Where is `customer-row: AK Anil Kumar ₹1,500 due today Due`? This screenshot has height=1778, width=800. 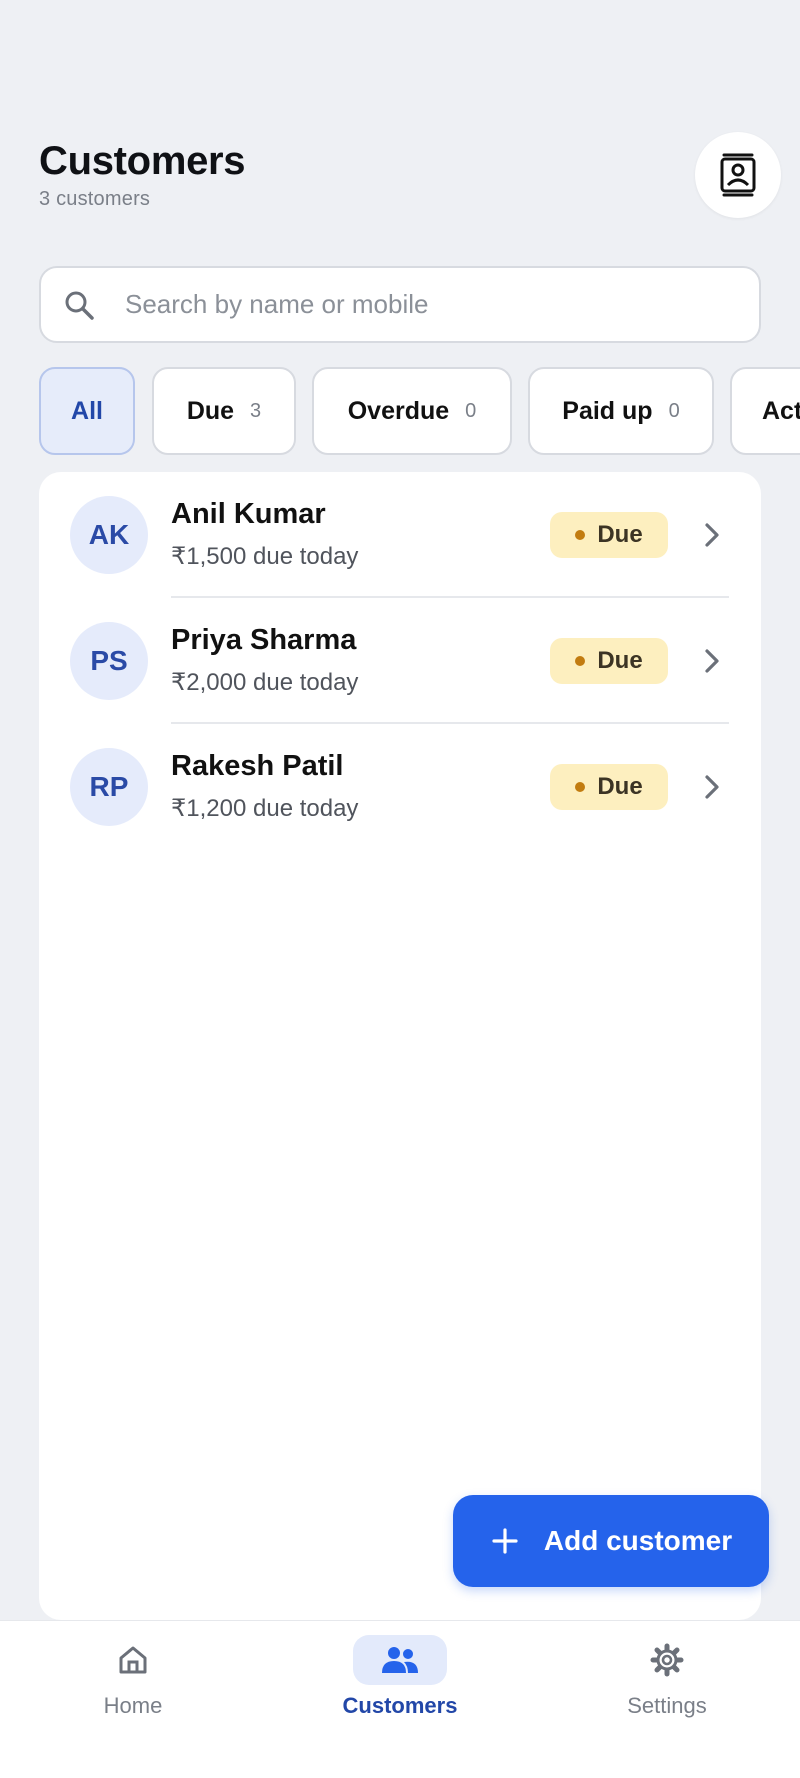
customer-row: AK Anil Kumar ₹1,500 due today Due is located at coordinates (400, 535).